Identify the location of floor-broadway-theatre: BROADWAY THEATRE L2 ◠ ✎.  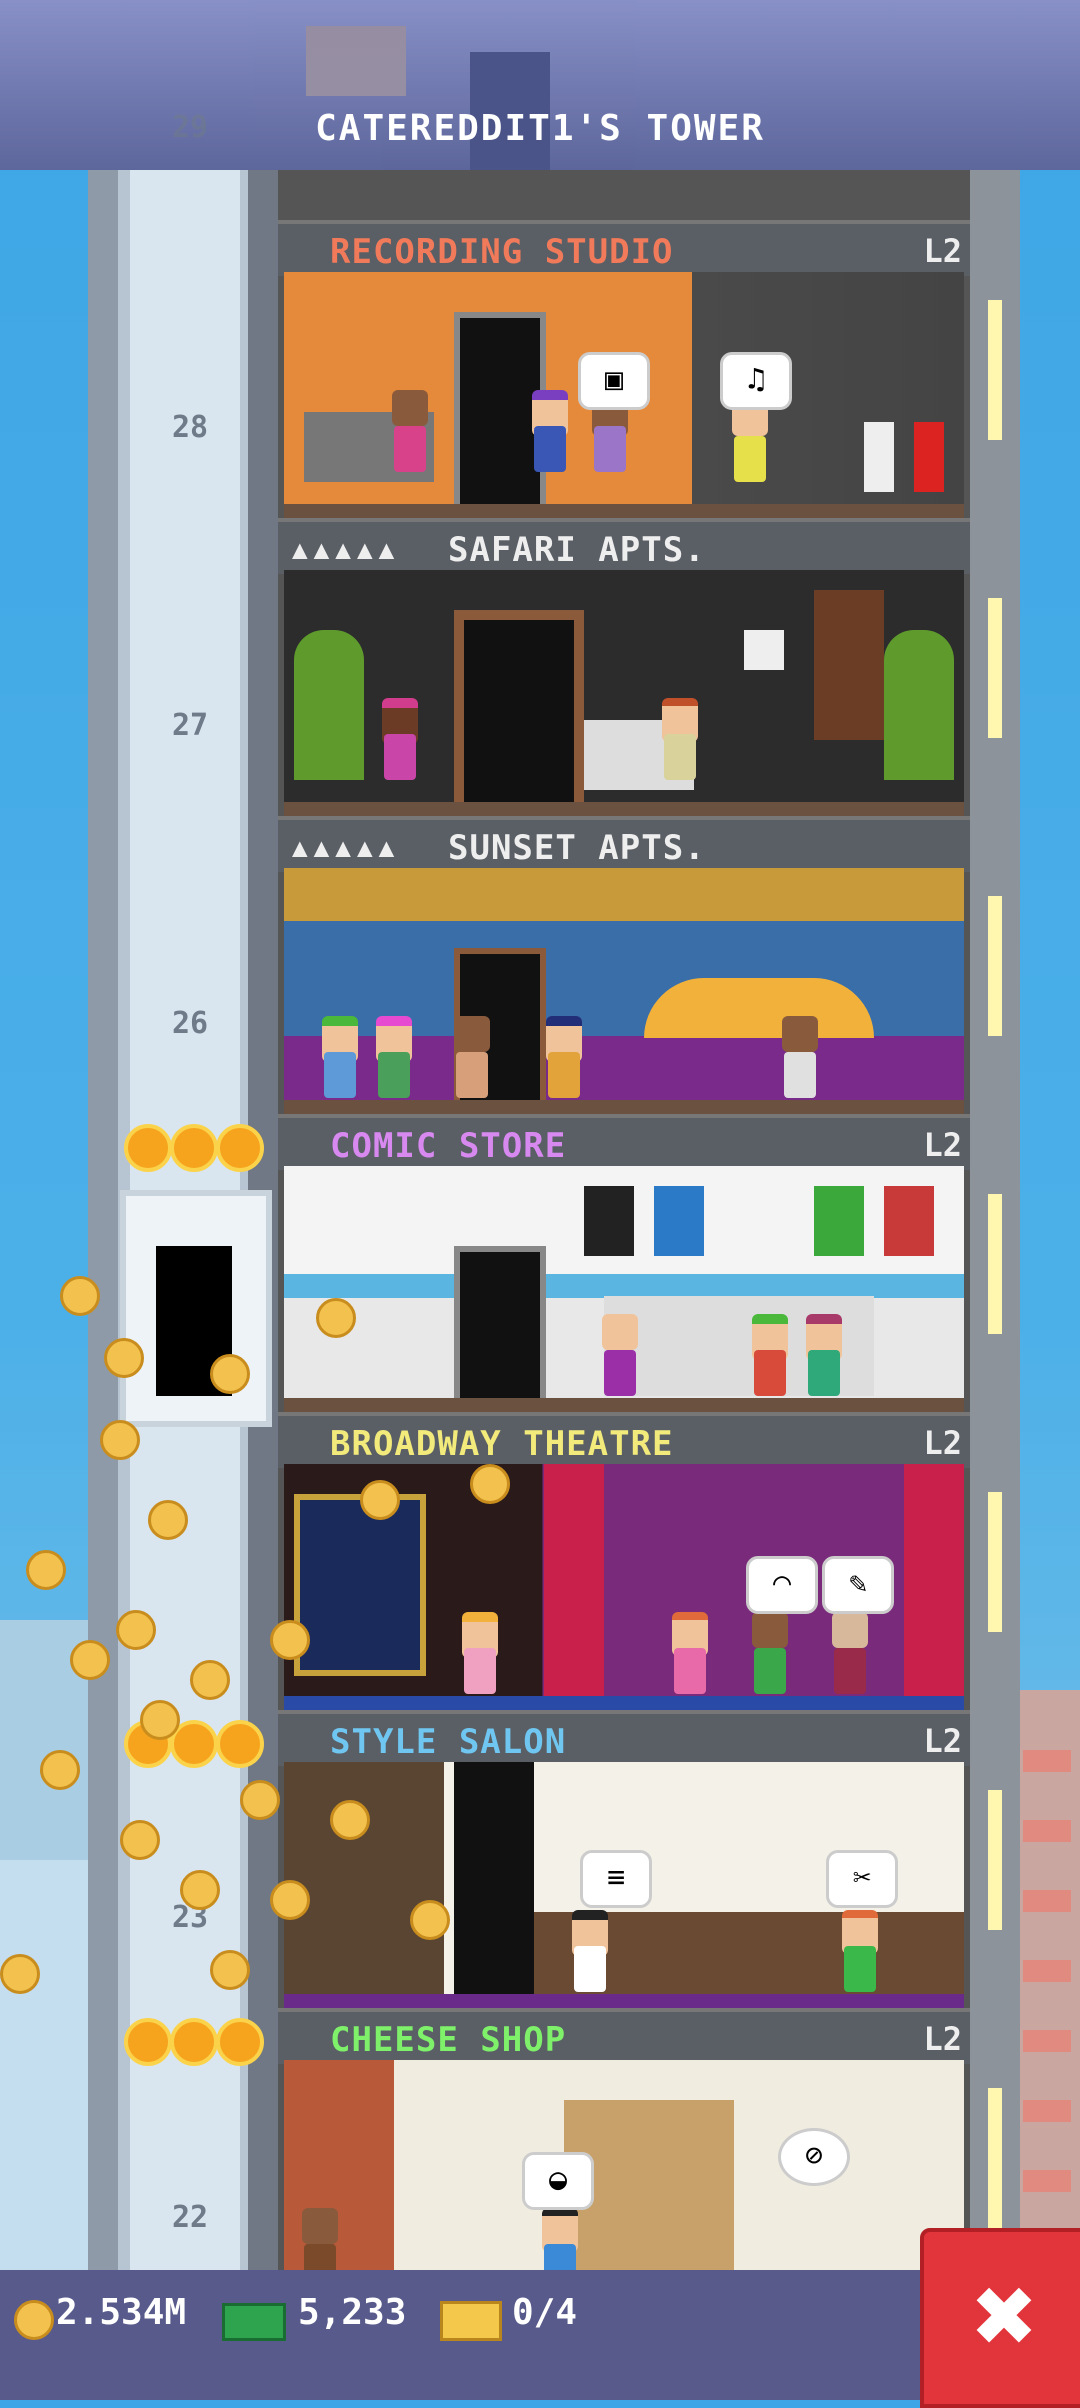
(624, 1561).